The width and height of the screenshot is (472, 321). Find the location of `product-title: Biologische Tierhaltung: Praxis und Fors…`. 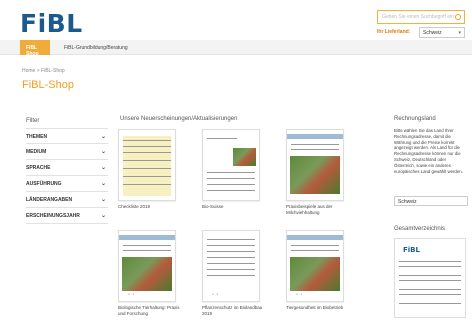

product-title: Biologische Tierhaltung: Praxis und Fors… is located at coordinates (150, 310).